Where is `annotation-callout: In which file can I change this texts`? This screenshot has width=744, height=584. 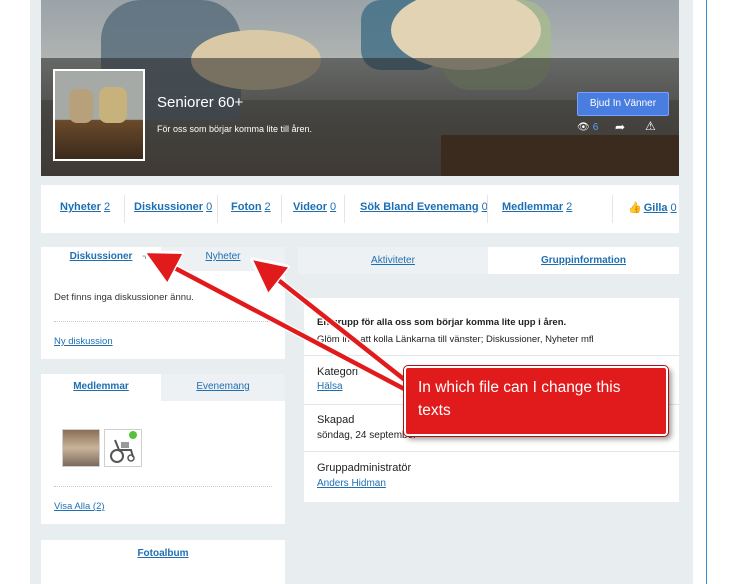
annotation-callout: In which file can I change this texts is located at coordinates (536, 401).